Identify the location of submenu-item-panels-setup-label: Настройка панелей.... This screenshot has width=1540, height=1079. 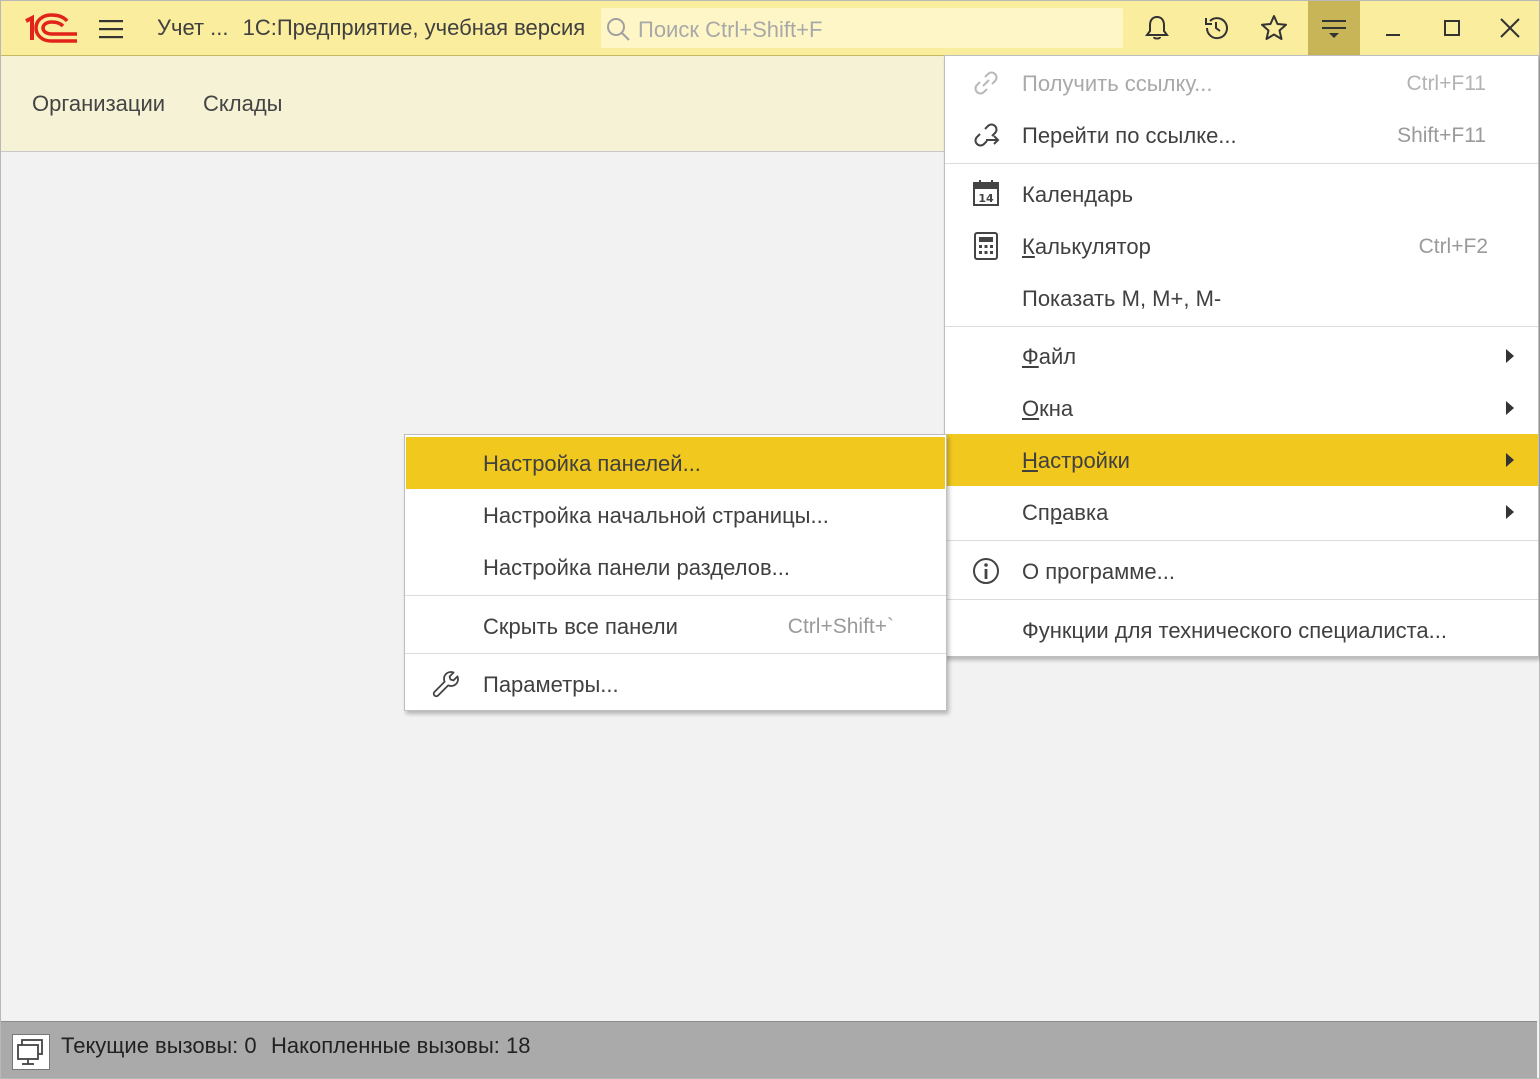
(592, 463).